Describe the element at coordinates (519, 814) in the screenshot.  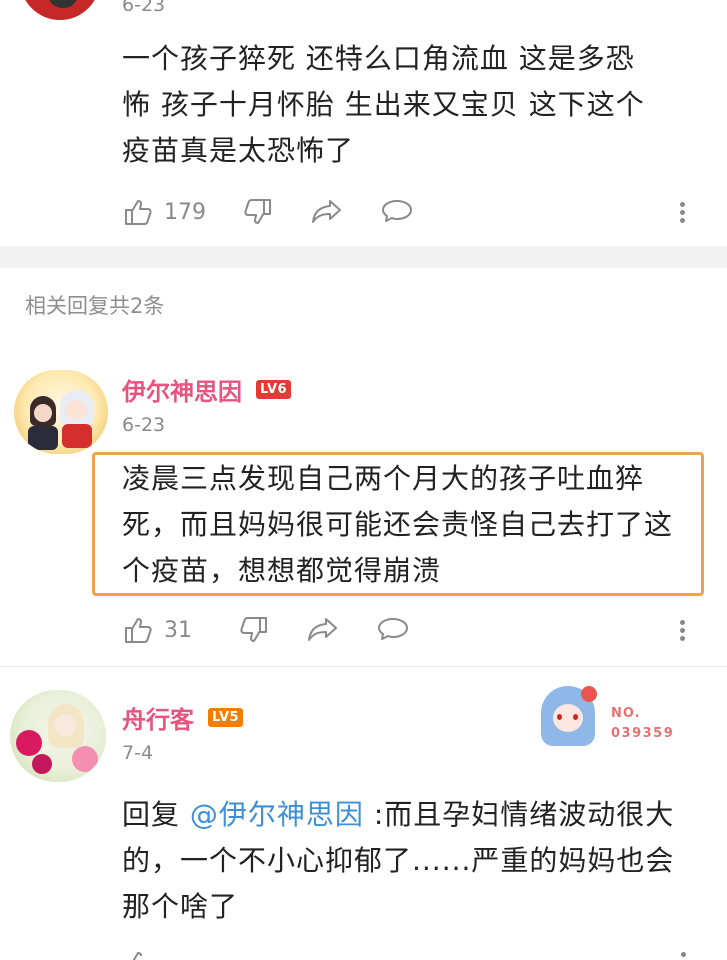
I see `text-line-rest: :而且孕妇情绪波动很大` at that location.